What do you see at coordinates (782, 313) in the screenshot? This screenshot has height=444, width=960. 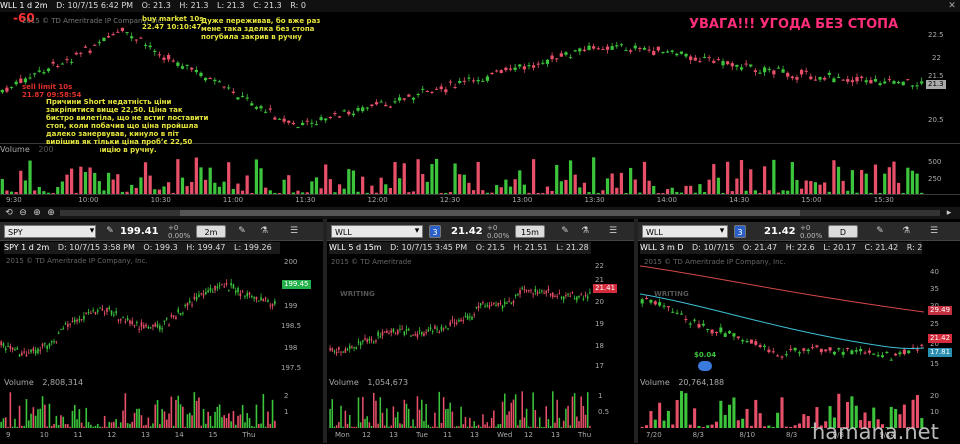 I see `wlld-price-chart` at bounding box center [782, 313].